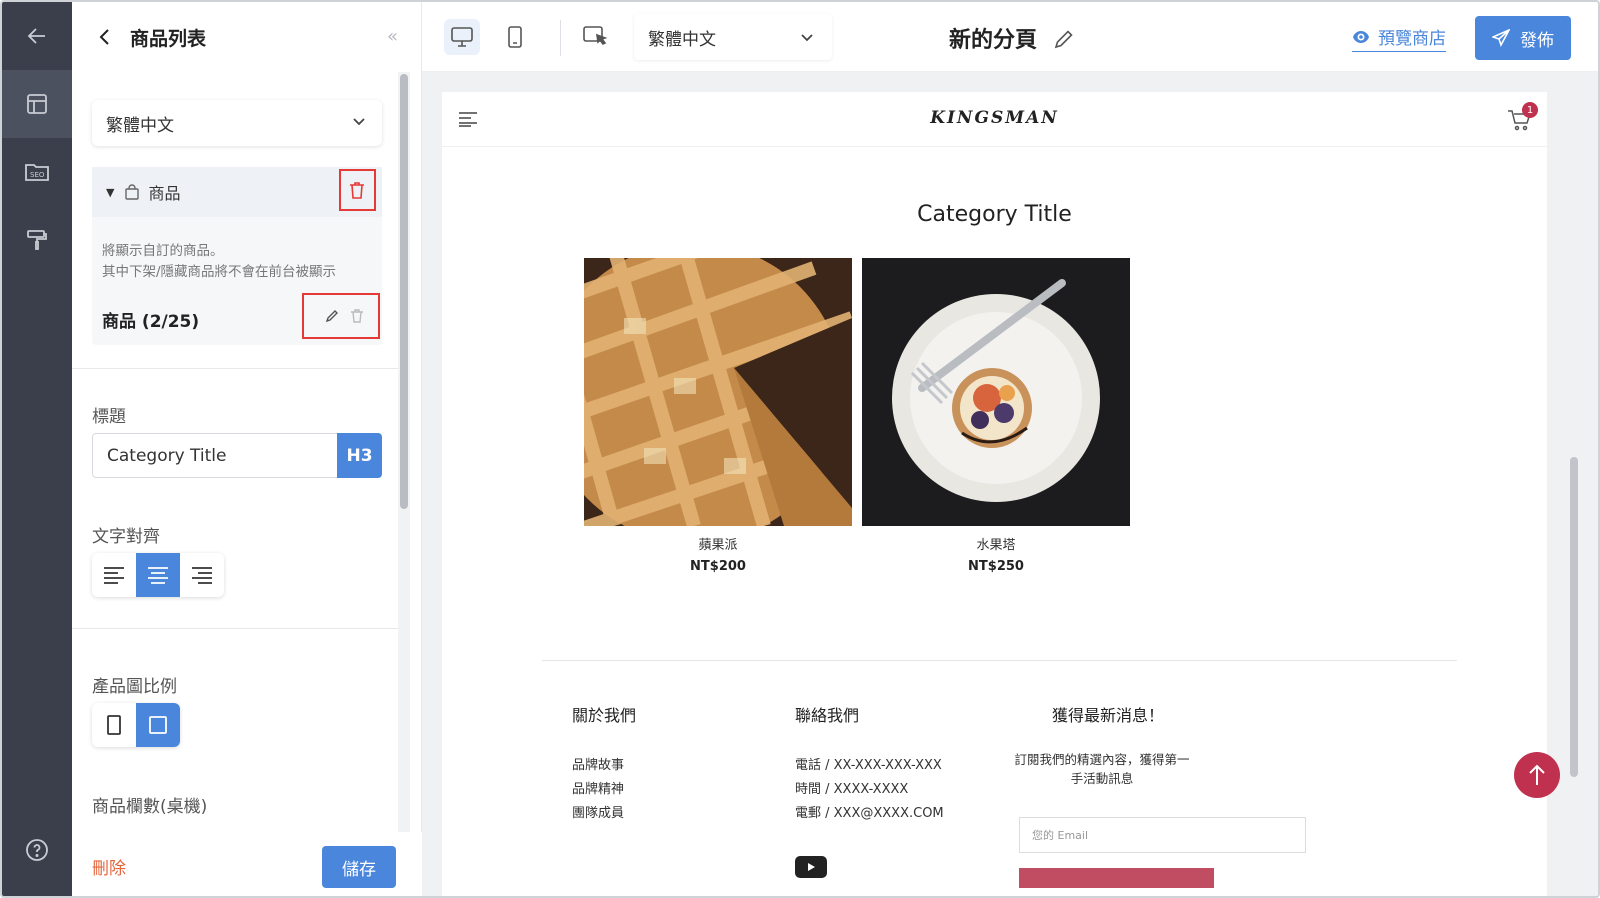 The height and width of the screenshot is (898, 1600). Describe the element at coordinates (1399, 38) in the screenshot. I see `preview-store-link: 預覽商店` at that location.